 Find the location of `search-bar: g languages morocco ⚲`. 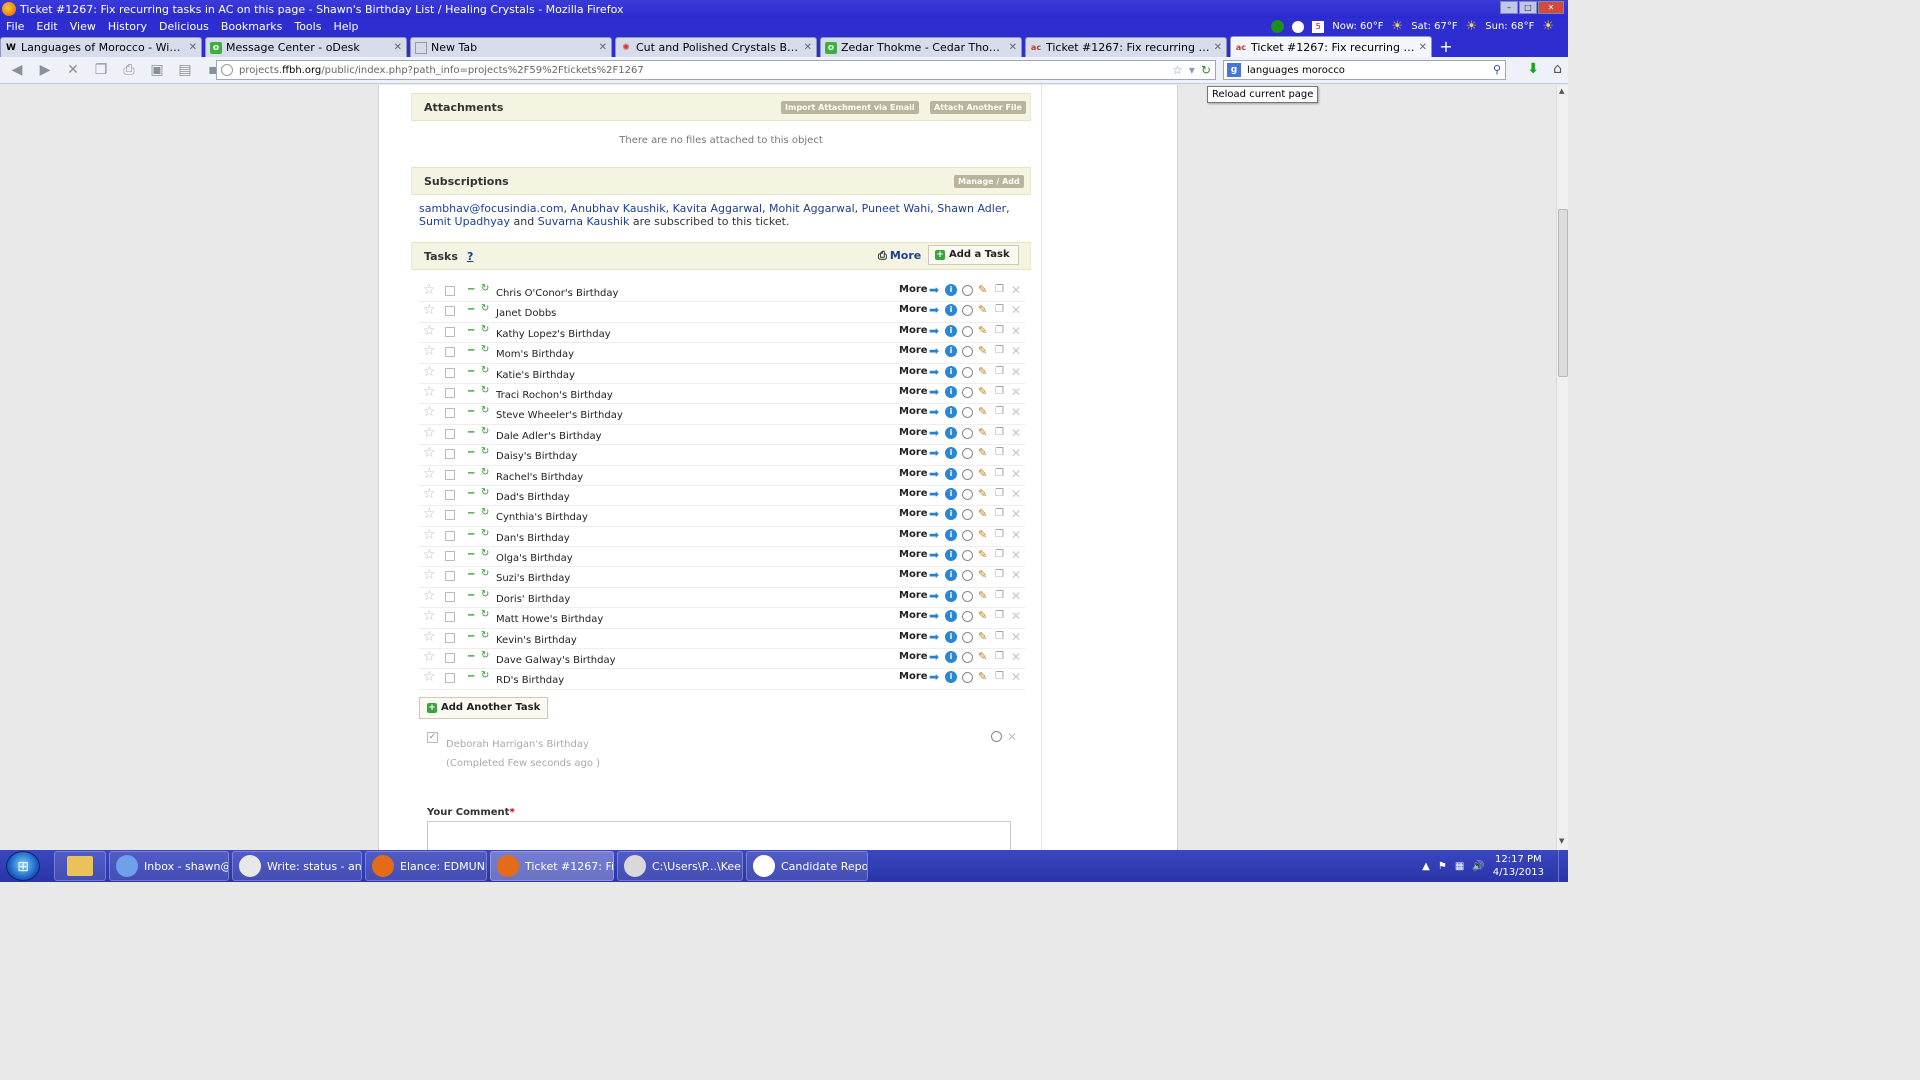

search-bar: g languages morocco ⚲ is located at coordinates (1364, 70).